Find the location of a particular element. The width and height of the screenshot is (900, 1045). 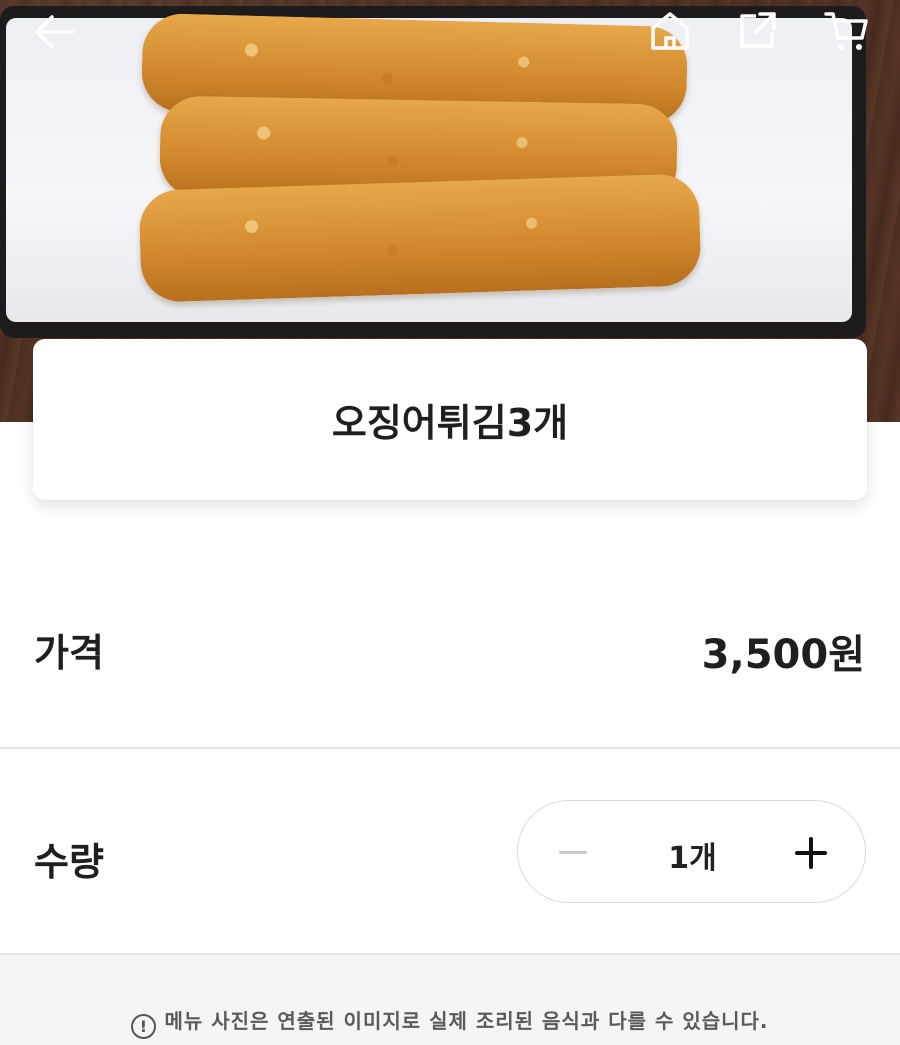

top-navigation-bar is located at coordinates (450, 35).